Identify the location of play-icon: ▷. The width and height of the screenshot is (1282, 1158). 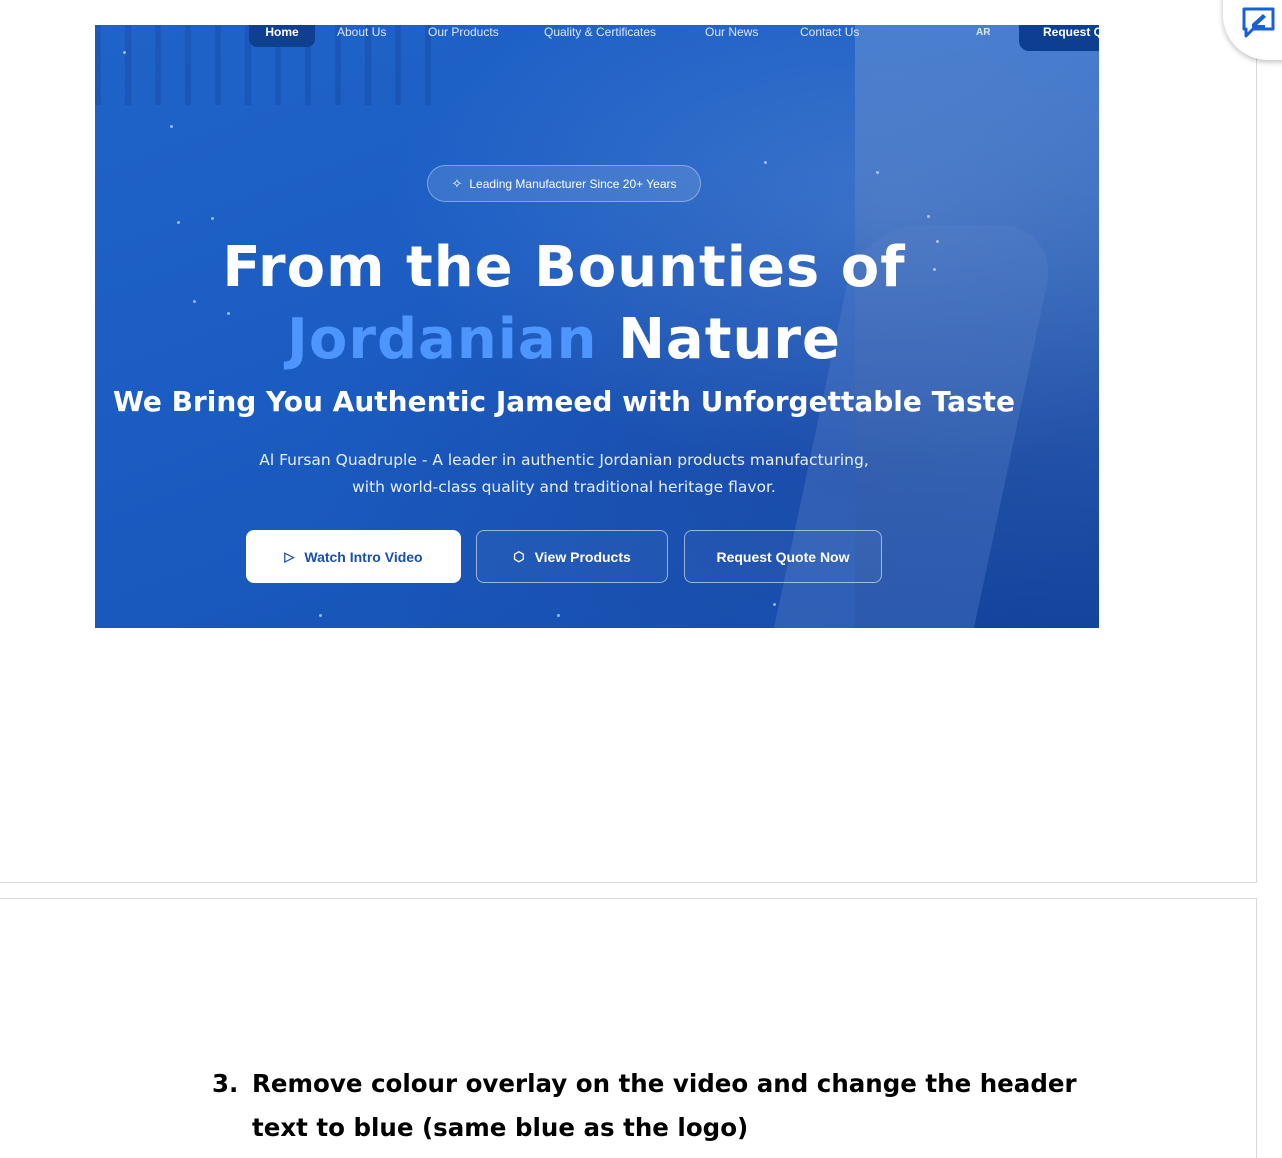
(289, 556).